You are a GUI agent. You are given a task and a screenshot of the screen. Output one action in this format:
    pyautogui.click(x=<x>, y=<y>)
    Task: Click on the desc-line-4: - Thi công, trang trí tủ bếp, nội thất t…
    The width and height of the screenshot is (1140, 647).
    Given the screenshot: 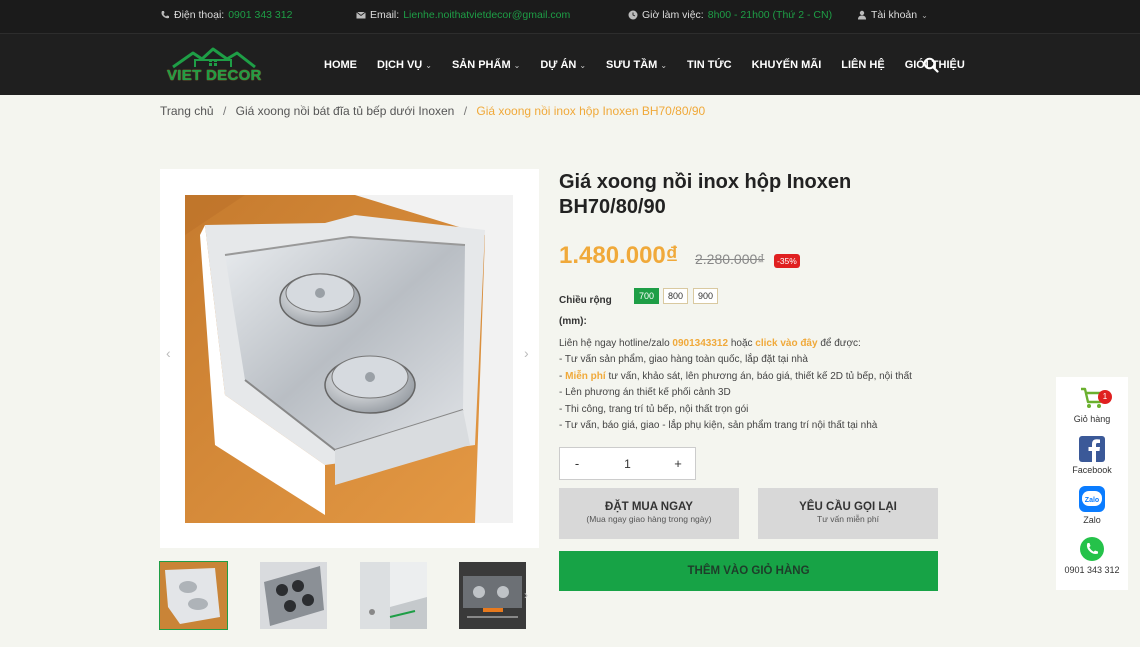 What is the action you would take?
    pyautogui.click(x=654, y=409)
    